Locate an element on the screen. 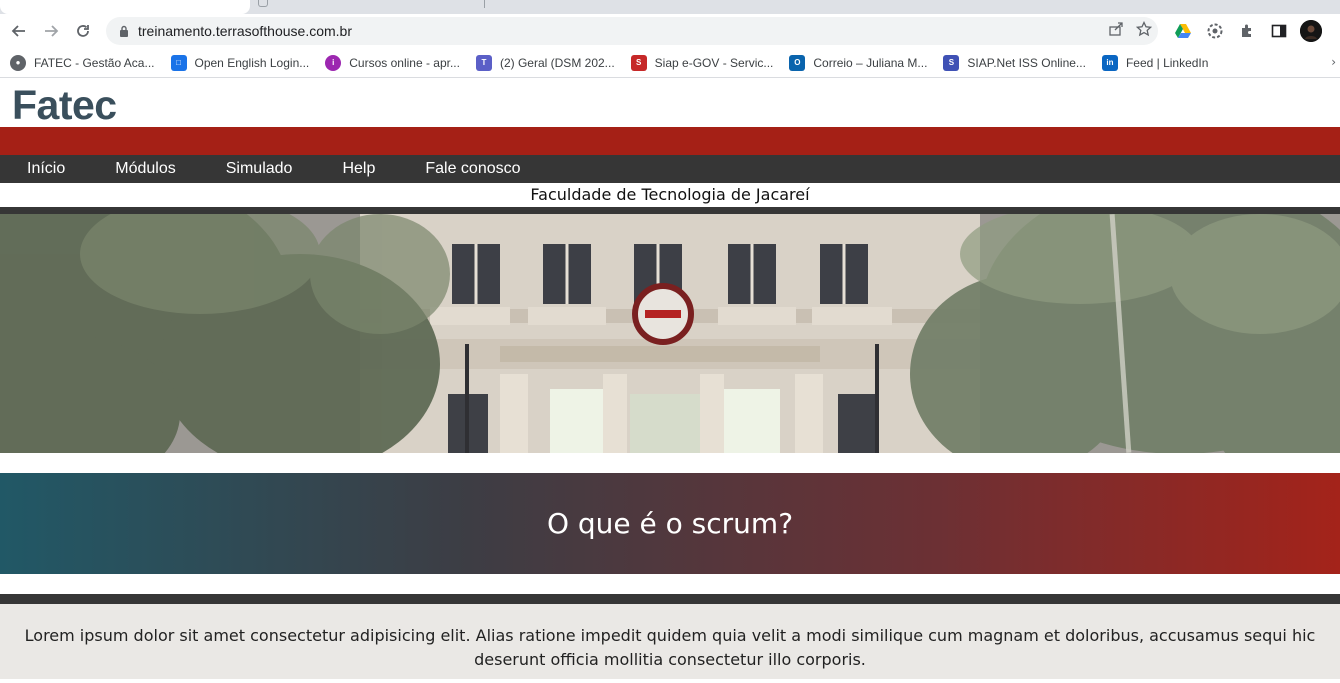  globe-icon: ● is located at coordinates (18, 62).